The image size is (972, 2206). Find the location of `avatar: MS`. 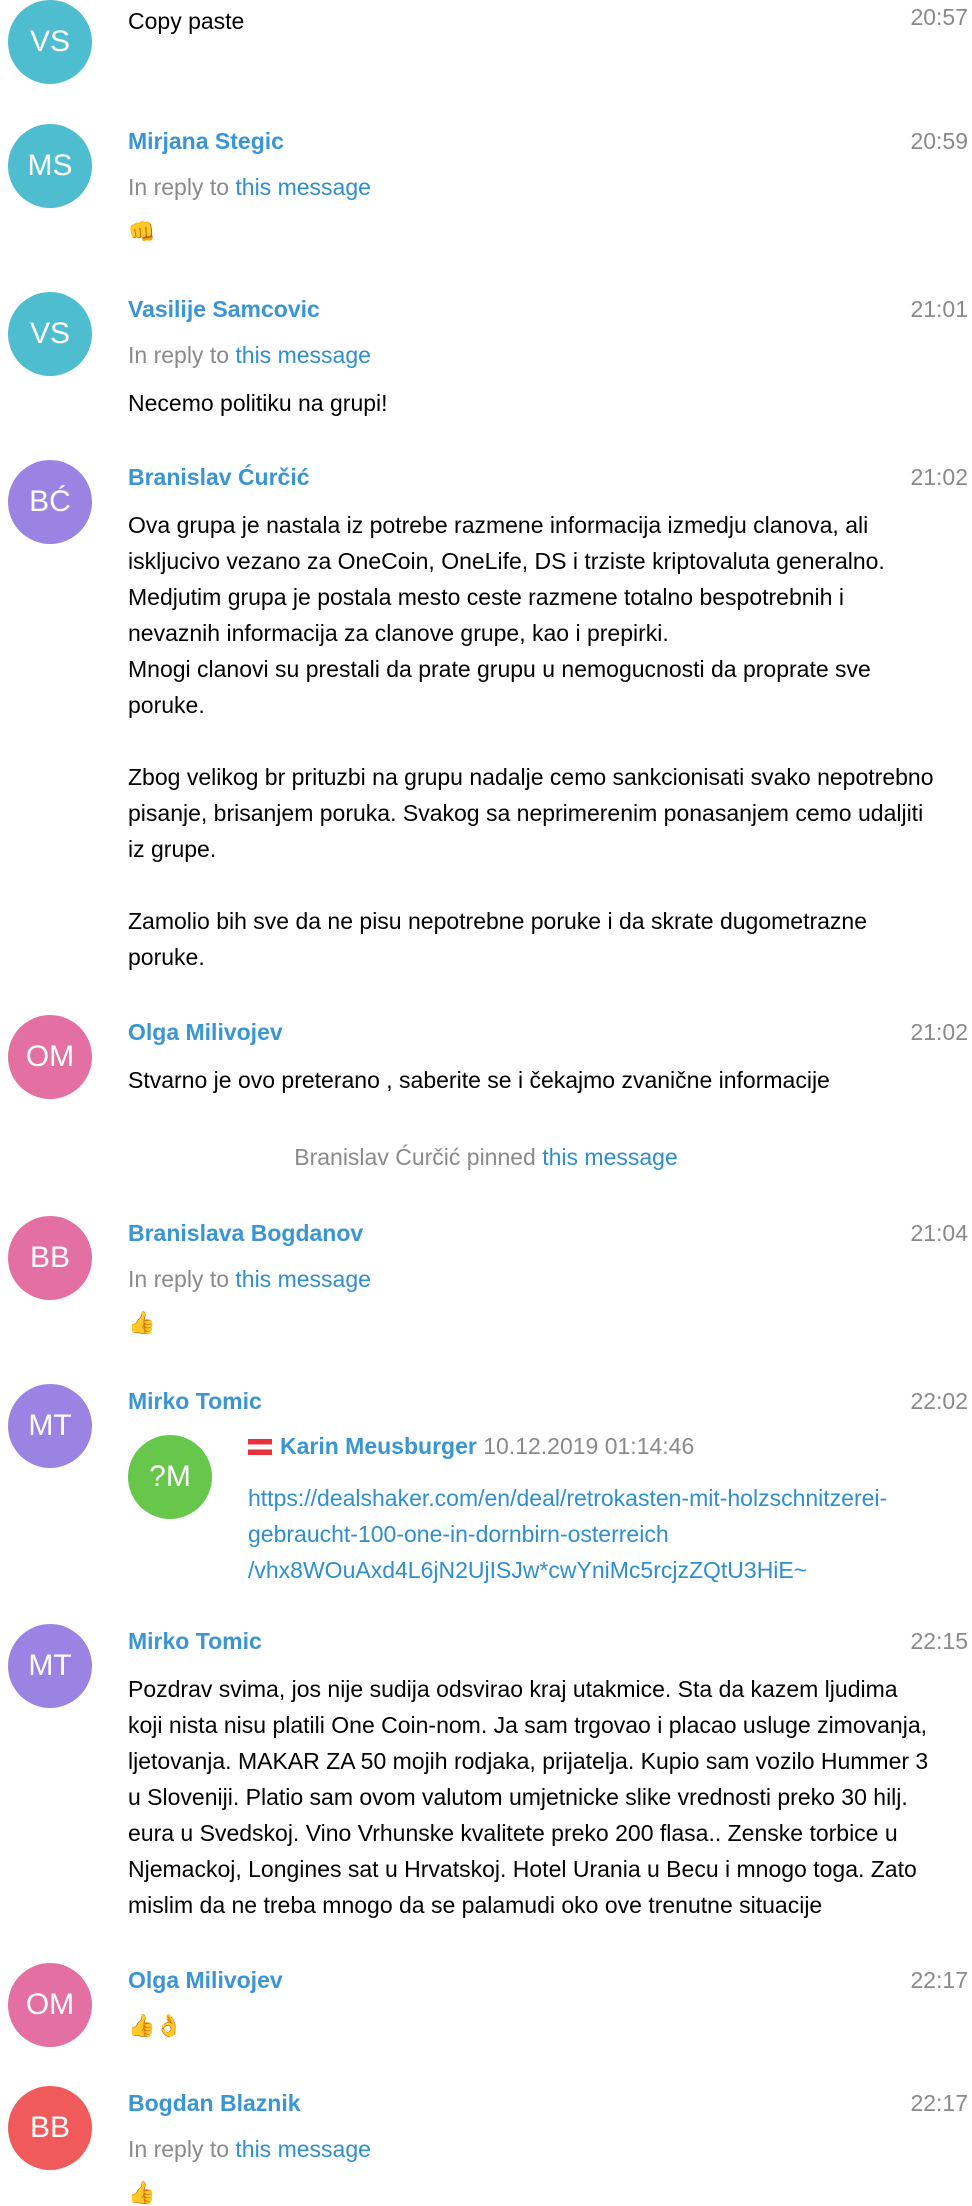

avatar: MS is located at coordinates (50, 166).